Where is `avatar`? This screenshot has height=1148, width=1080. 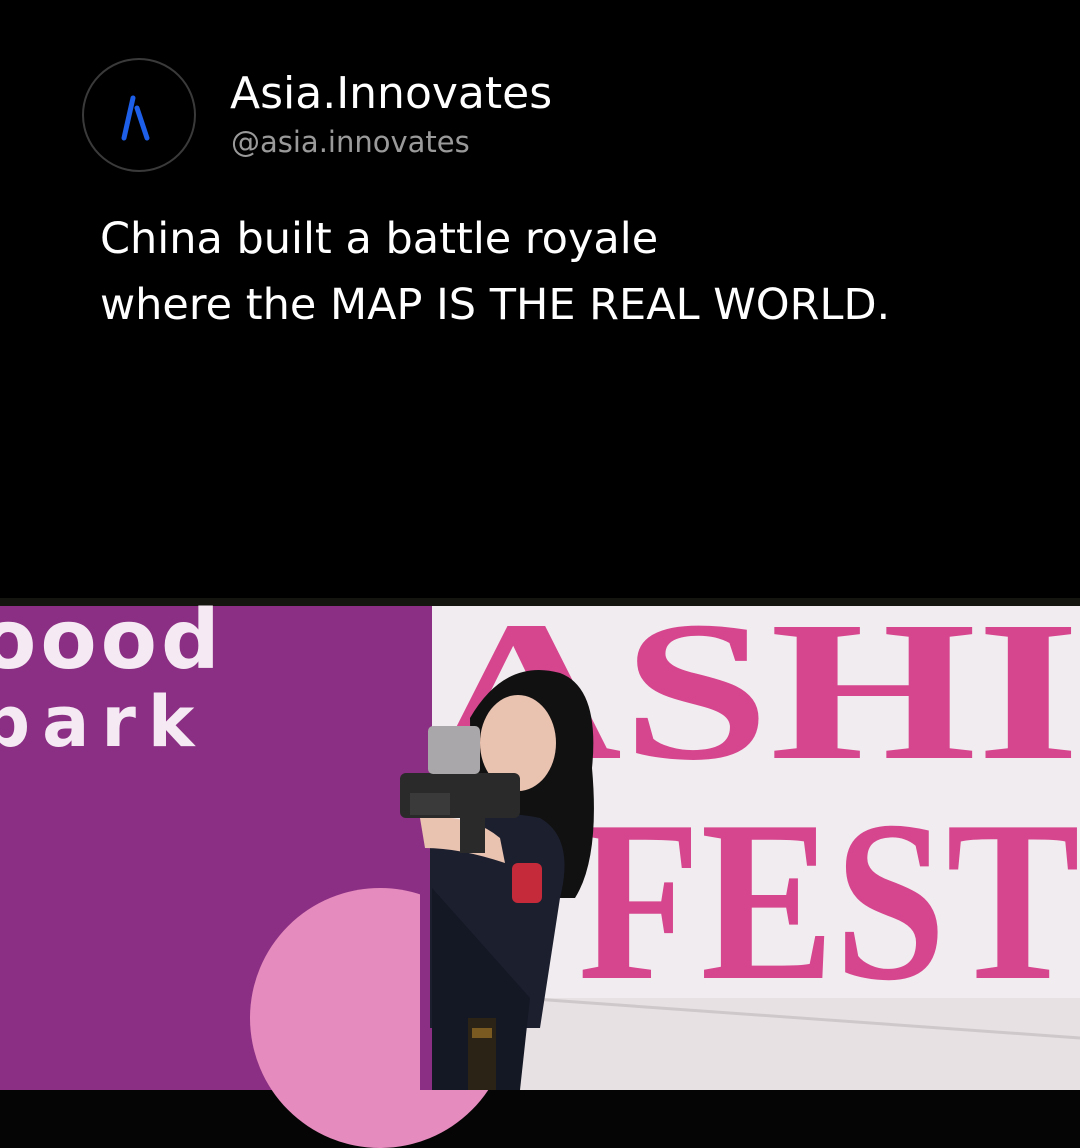 avatar is located at coordinates (139, 115).